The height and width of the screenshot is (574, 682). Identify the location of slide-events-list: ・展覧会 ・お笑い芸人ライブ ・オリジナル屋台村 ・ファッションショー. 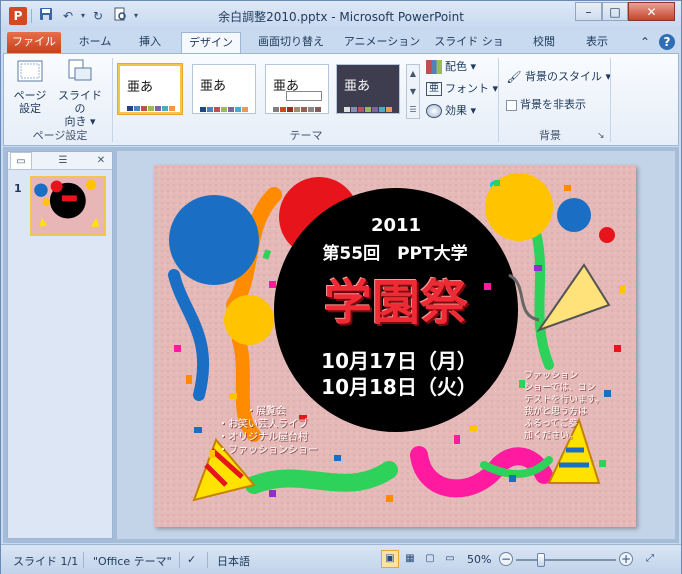
(283, 431).